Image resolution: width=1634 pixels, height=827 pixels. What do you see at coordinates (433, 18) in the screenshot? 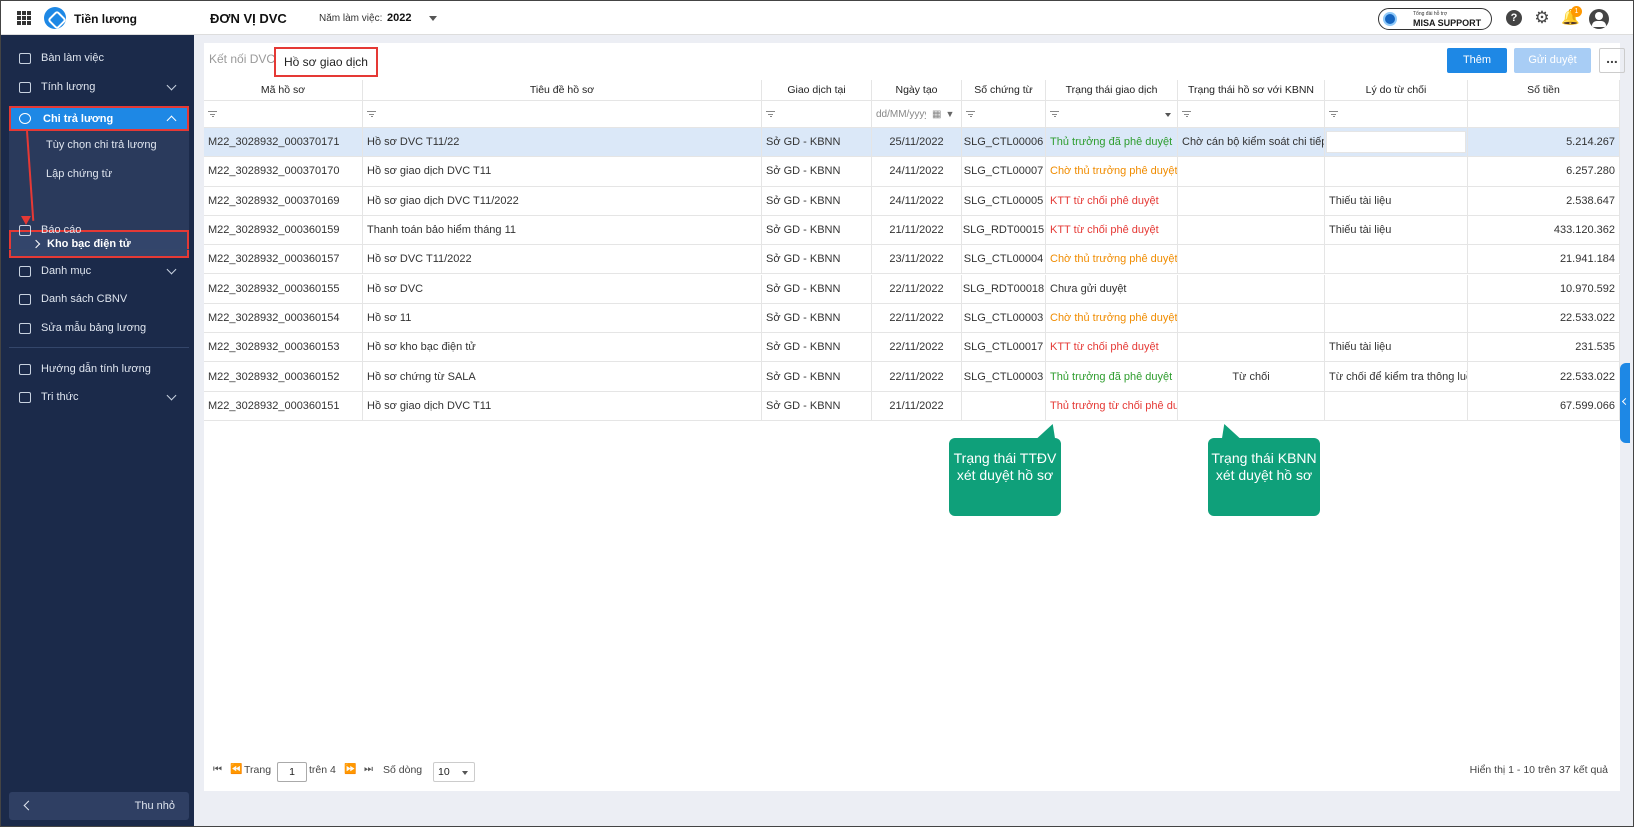
I see `chevron-down-icon` at bounding box center [433, 18].